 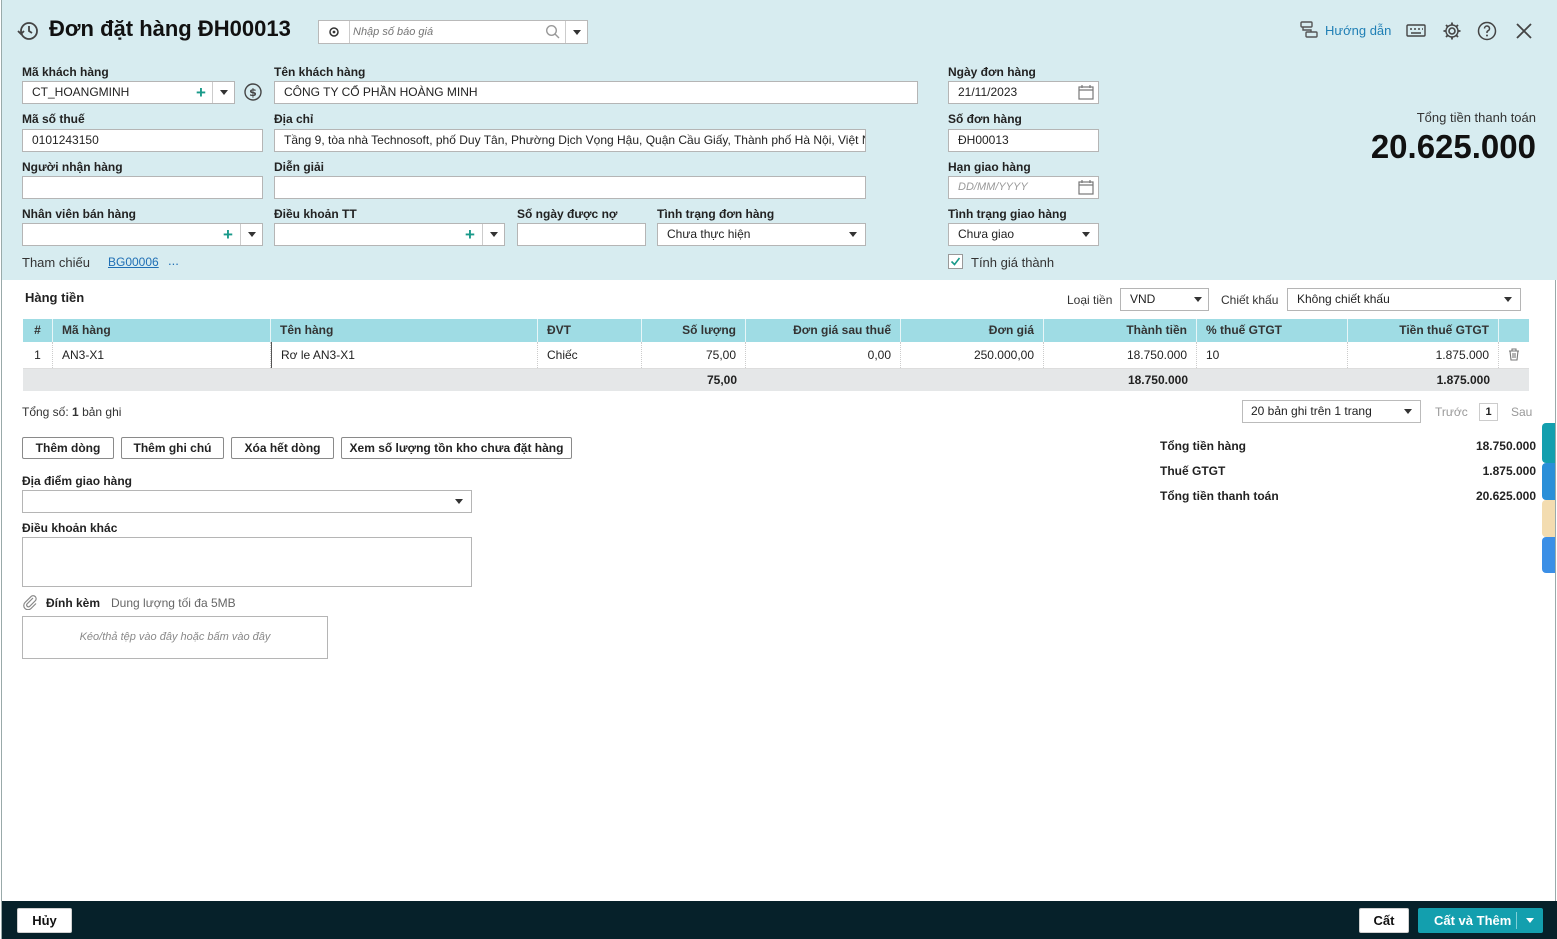 I want to click on count-value: 1, so click(x=75, y=412).